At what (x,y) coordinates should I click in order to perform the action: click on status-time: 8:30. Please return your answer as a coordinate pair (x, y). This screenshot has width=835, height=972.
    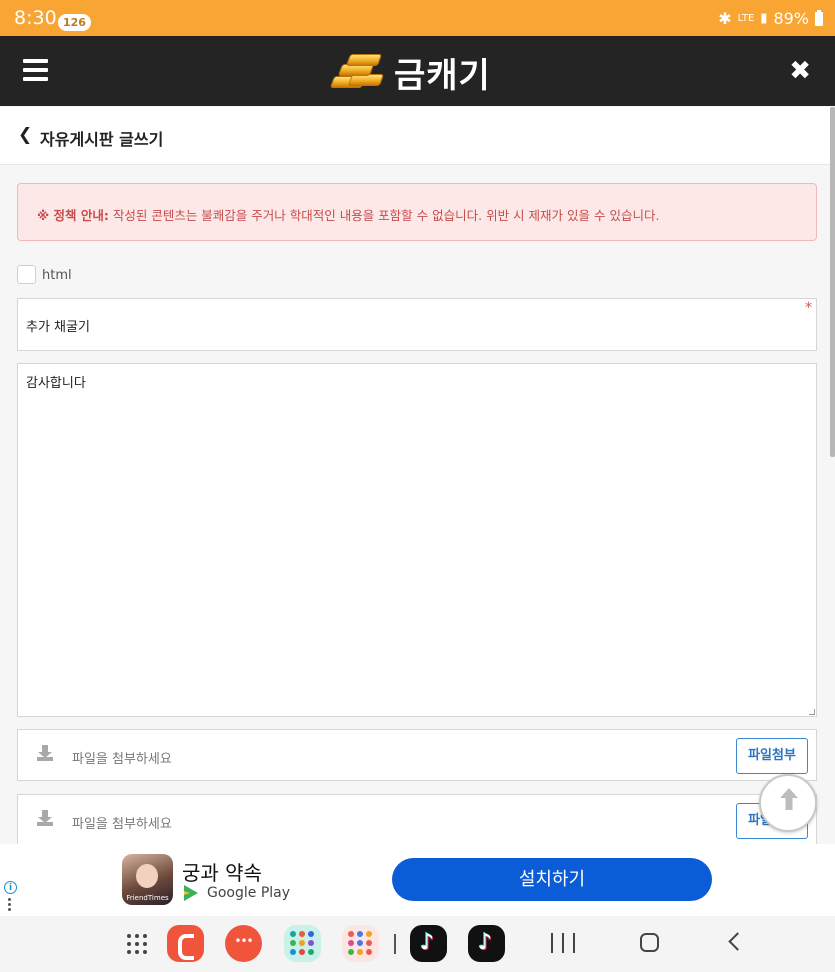
    Looking at the image, I should click on (35, 18).